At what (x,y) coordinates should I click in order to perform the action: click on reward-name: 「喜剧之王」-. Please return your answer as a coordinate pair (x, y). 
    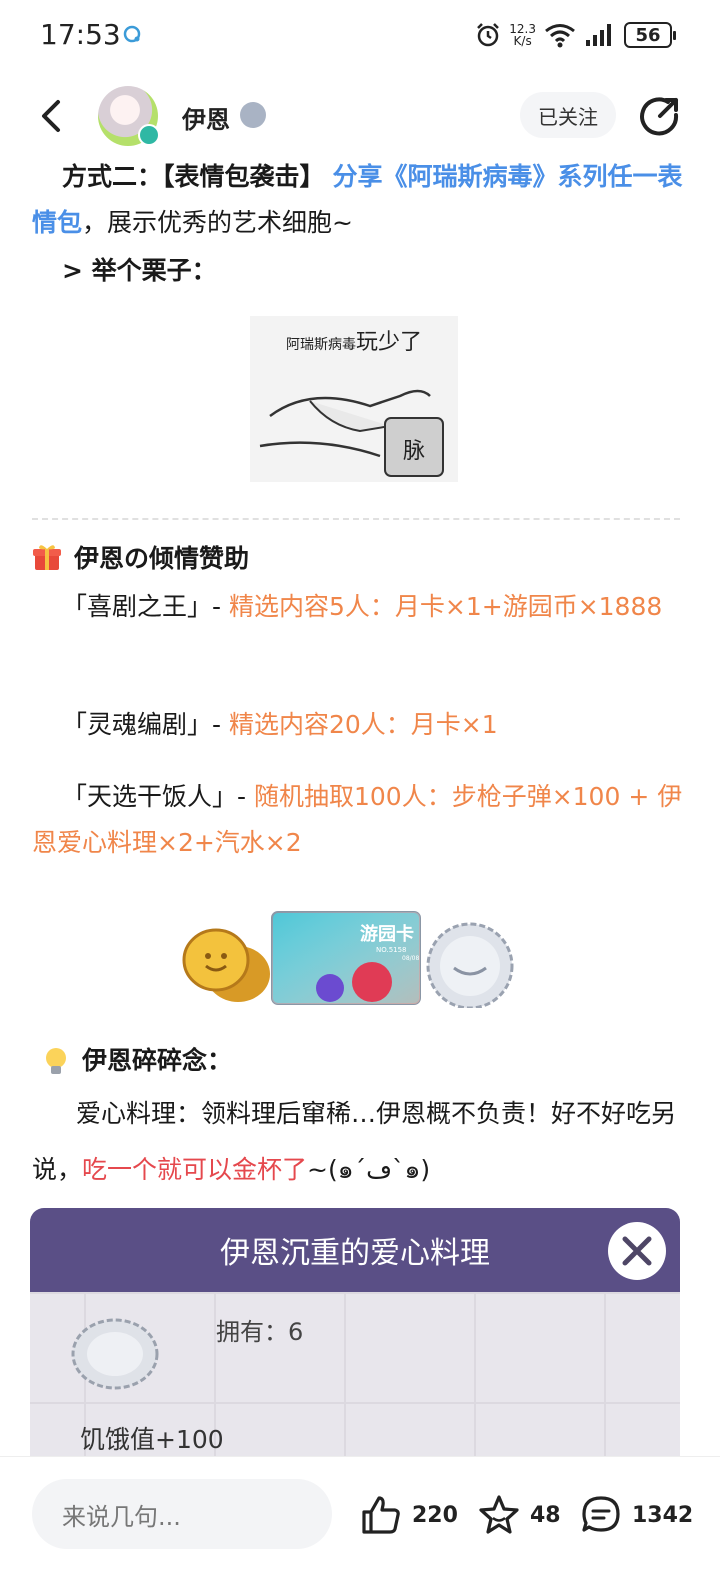
    Looking at the image, I should click on (142, 606).